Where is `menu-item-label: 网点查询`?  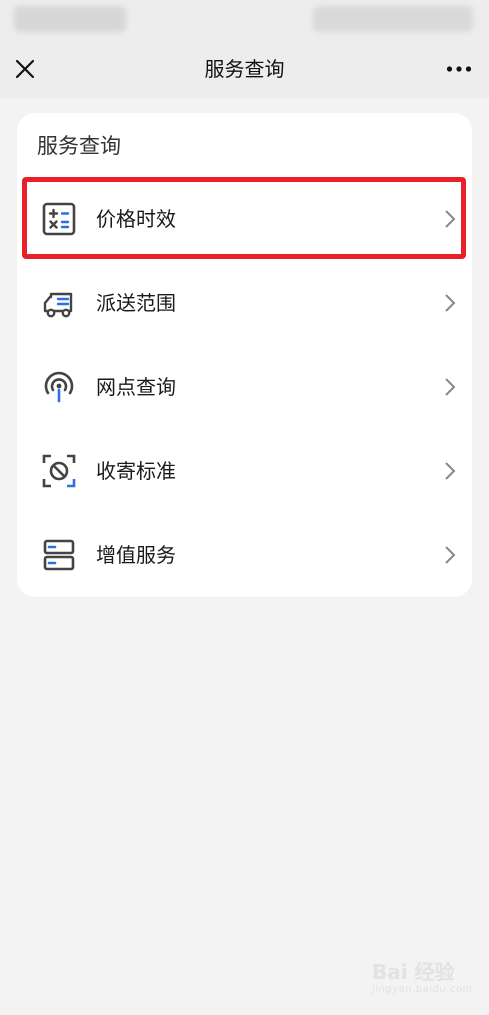
menu-item-label: 网点查询 is located at coordinates (136, 387).